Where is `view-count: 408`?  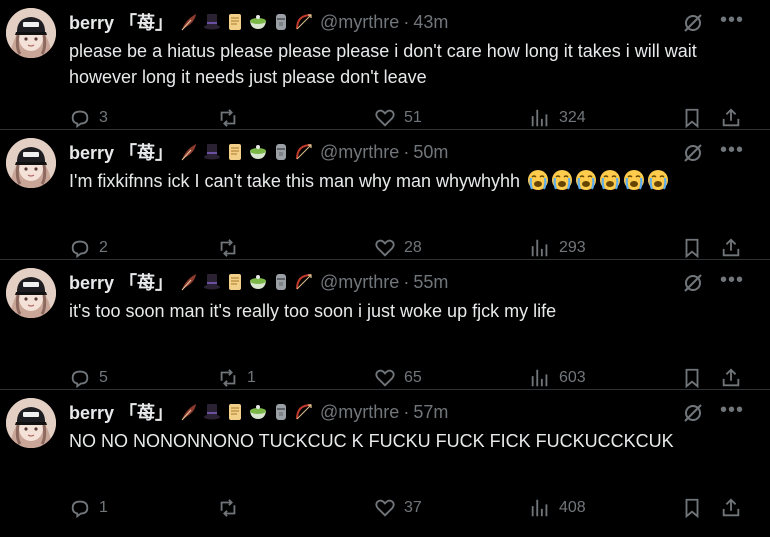 view-count: 408 is located at coordinates (572, 507).